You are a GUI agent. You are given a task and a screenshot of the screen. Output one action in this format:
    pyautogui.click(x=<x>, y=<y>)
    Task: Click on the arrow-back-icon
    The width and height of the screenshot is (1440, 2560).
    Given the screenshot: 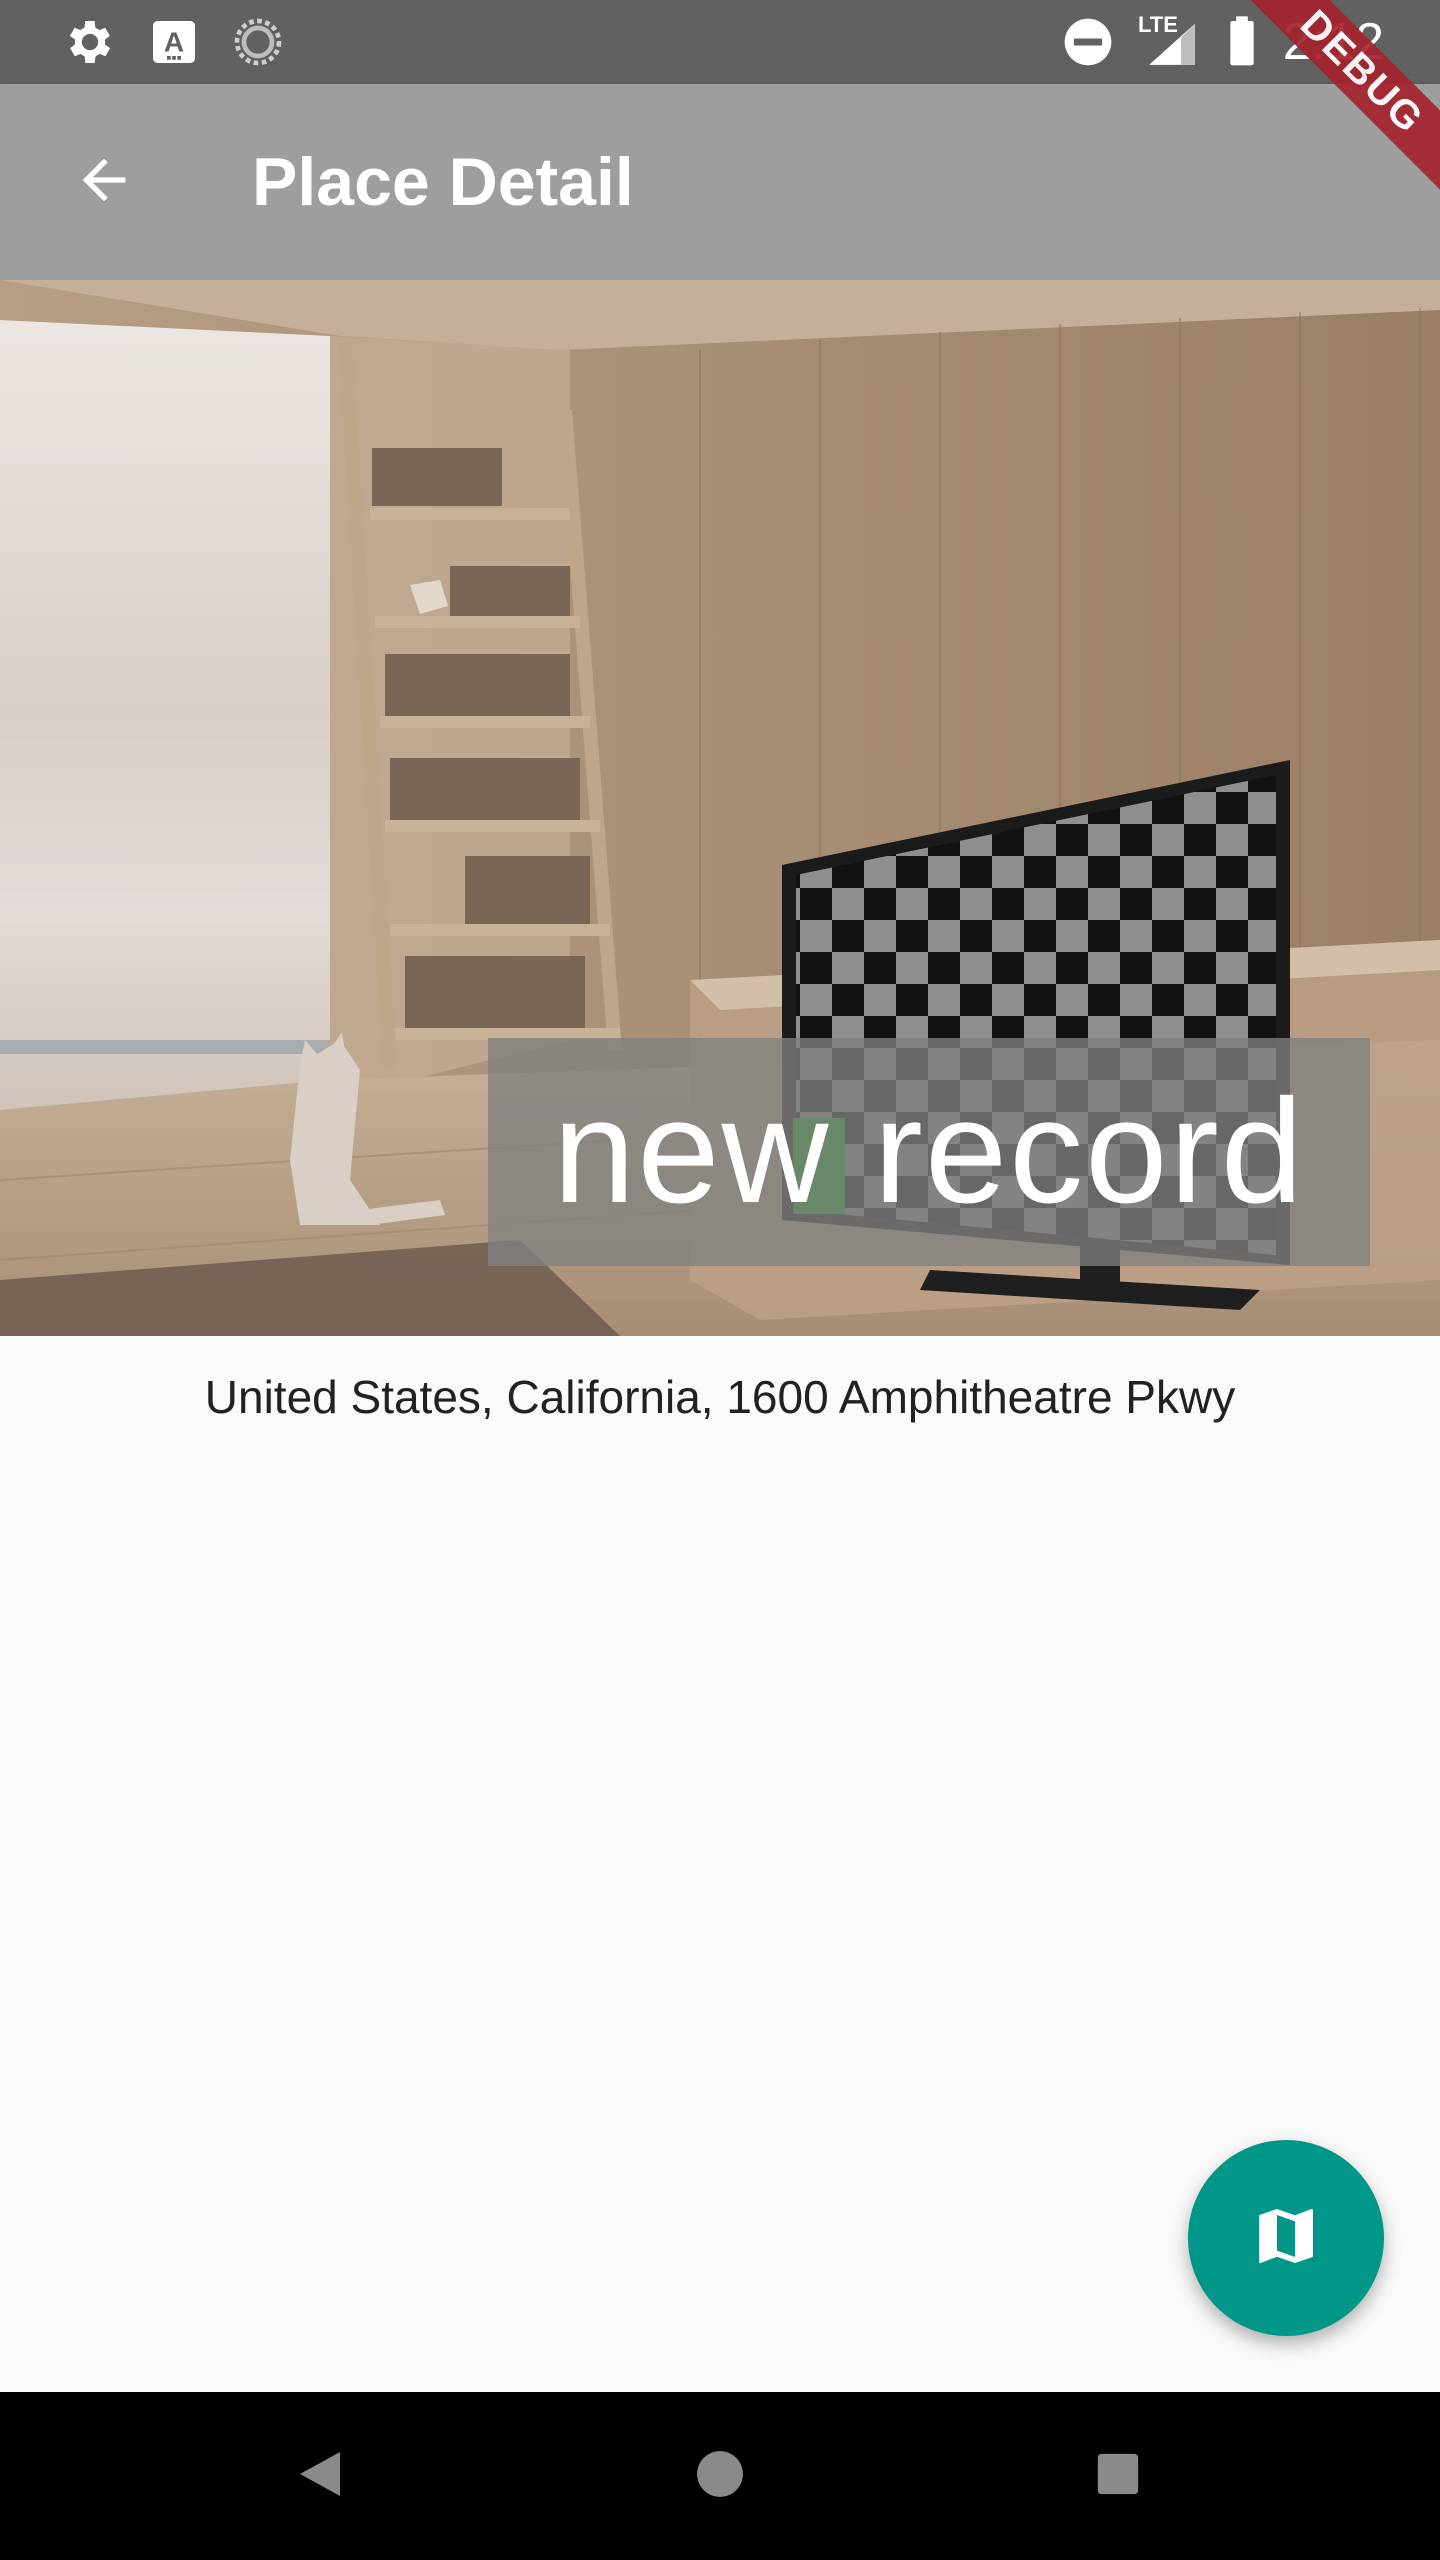 What is the action you would take?
    pyautogui.click(x=104, y=182)
    